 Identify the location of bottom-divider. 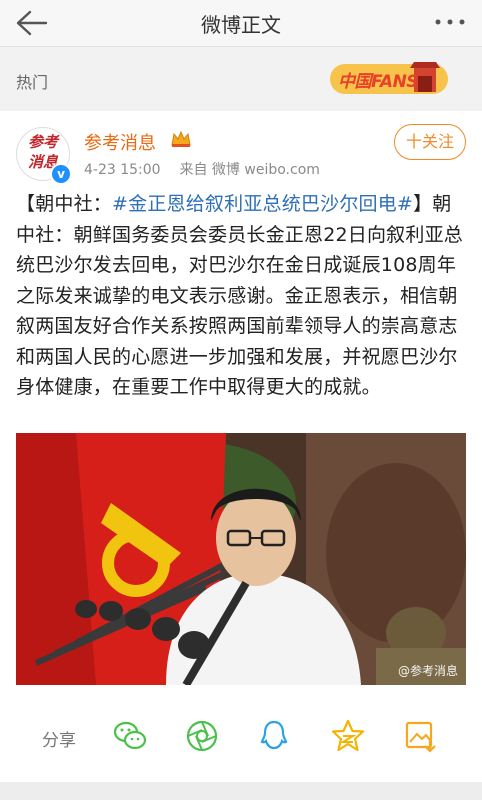
(241, 791).